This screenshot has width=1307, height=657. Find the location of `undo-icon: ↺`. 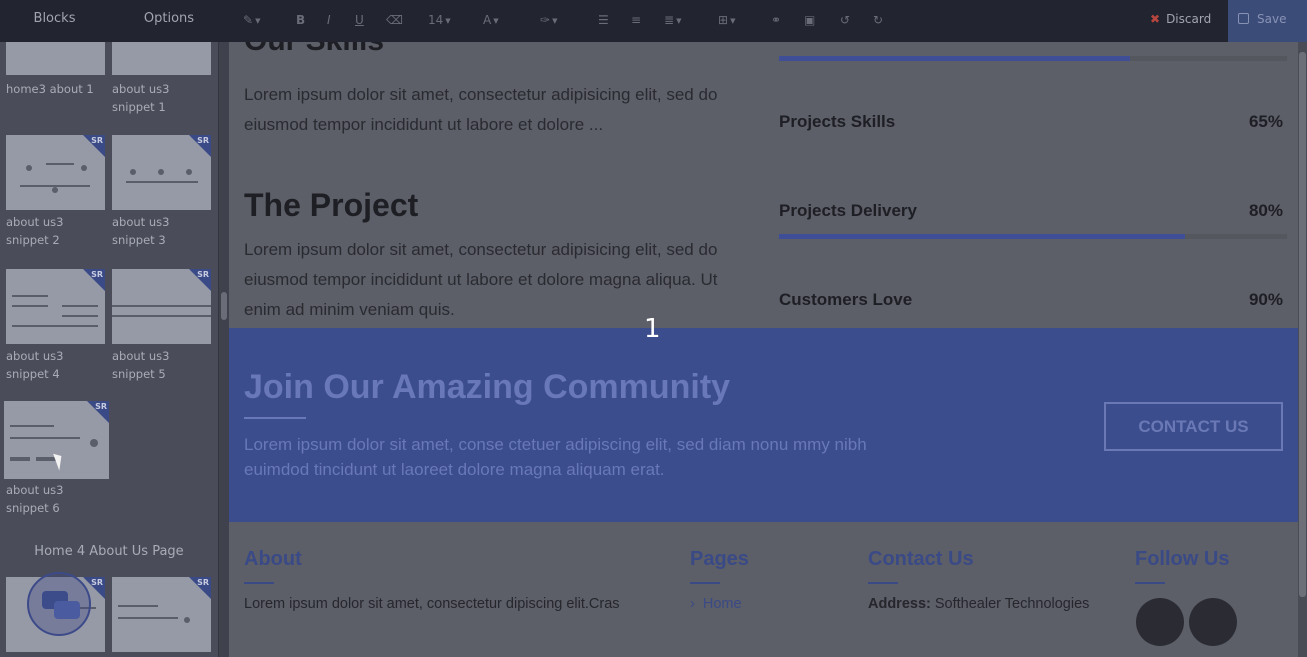

undo-icon: ↺ is located at coordinates (845, 20).